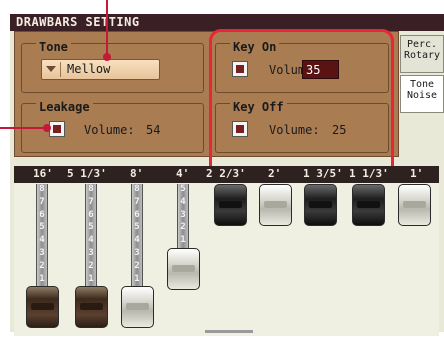 This screenshot has height=341, width=444. I want to click on leakage-callout-line, so click(23, 128).